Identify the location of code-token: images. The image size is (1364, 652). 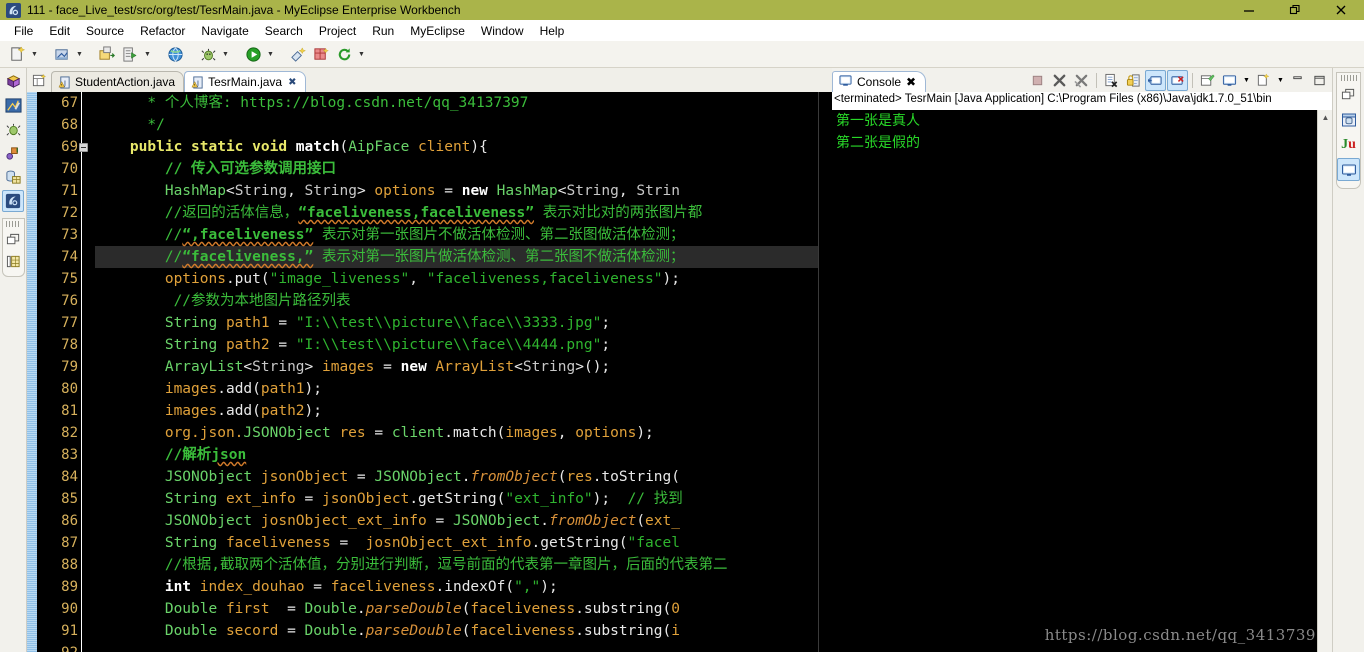
(191, 389).